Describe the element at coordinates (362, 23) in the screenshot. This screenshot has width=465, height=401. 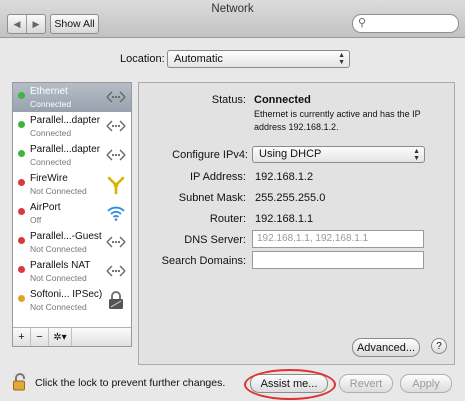
I see `search-icon: ⚲` at that location.